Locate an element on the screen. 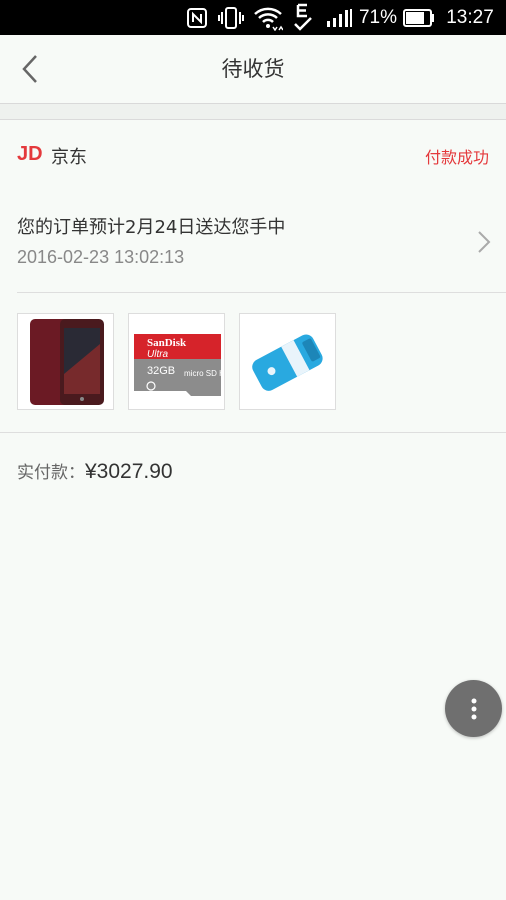 The height and width of the screenshot is (900, 506). total-amount: ¥3027.90 is located at coordinates (129, 471).